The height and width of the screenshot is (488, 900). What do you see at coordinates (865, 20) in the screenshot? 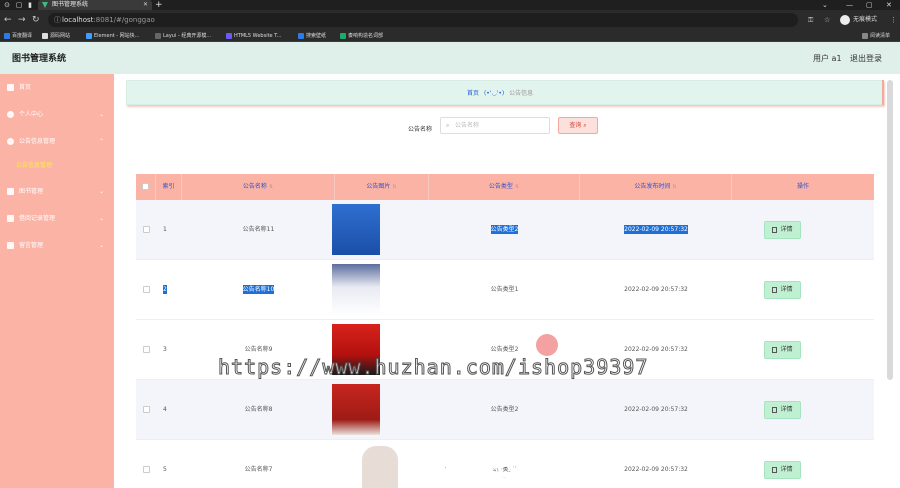
I see `incognito-label: 无痕模式` at bounding box center [865, 20].